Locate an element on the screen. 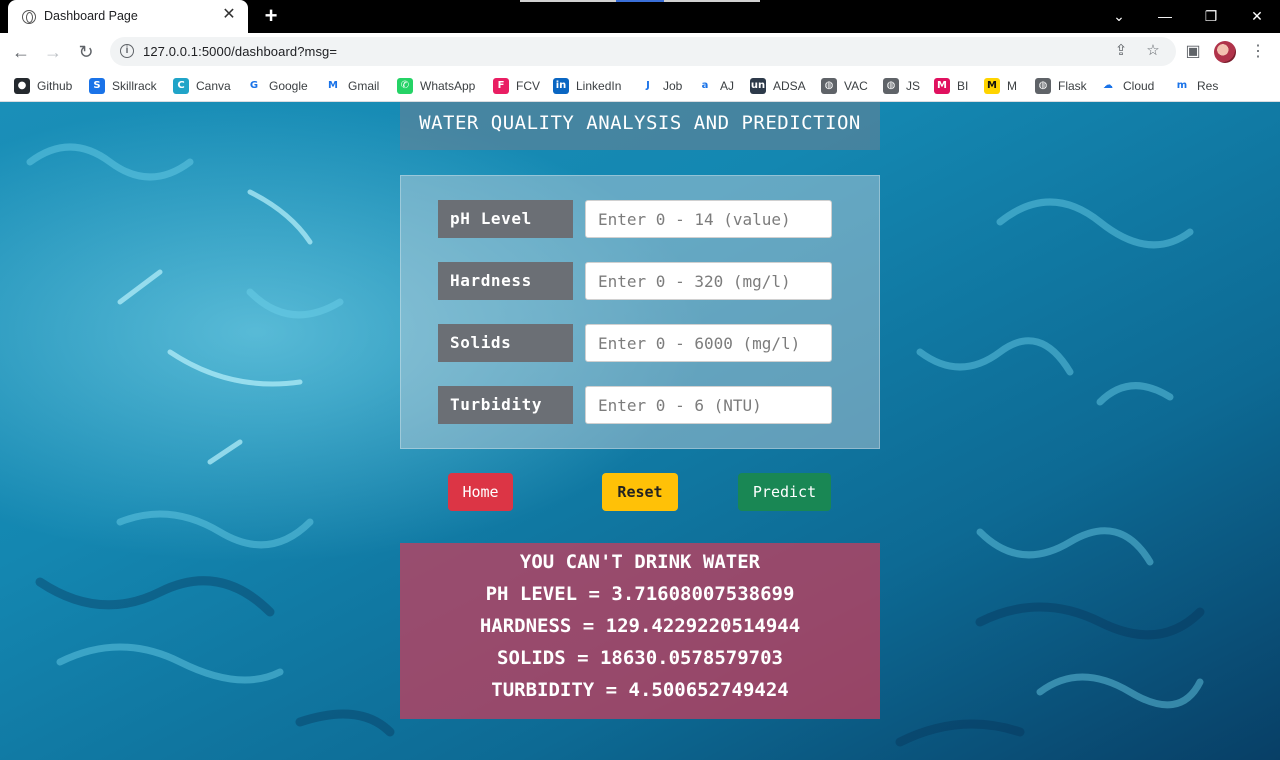 Image resolution: width=1280 pixels, height=760 pixels. hardness-input is located at coordinates (708, 281).